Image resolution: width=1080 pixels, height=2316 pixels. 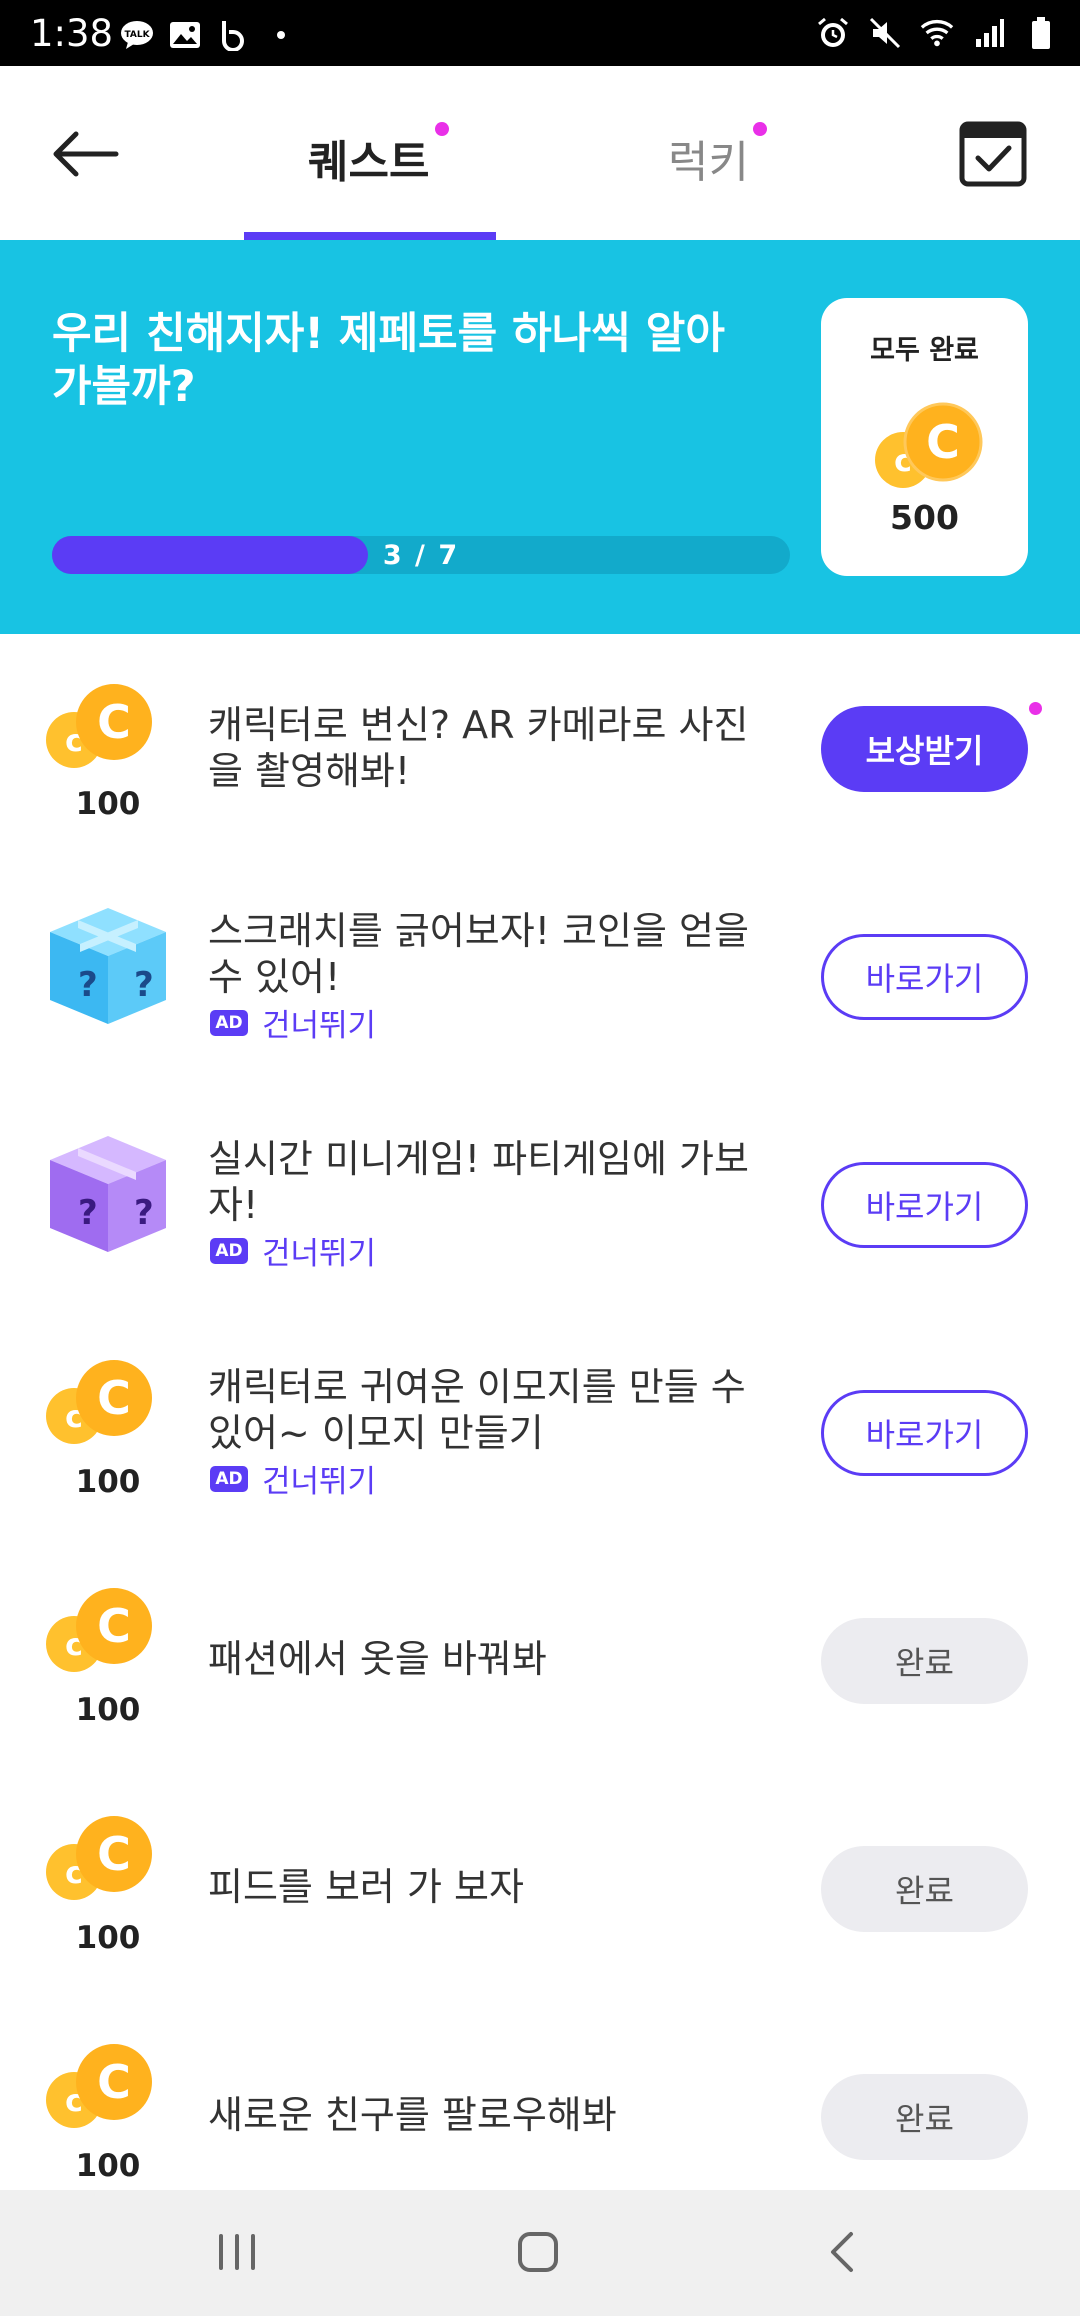 I want to click on coin-icon: cC, so click(x=925, y=450).